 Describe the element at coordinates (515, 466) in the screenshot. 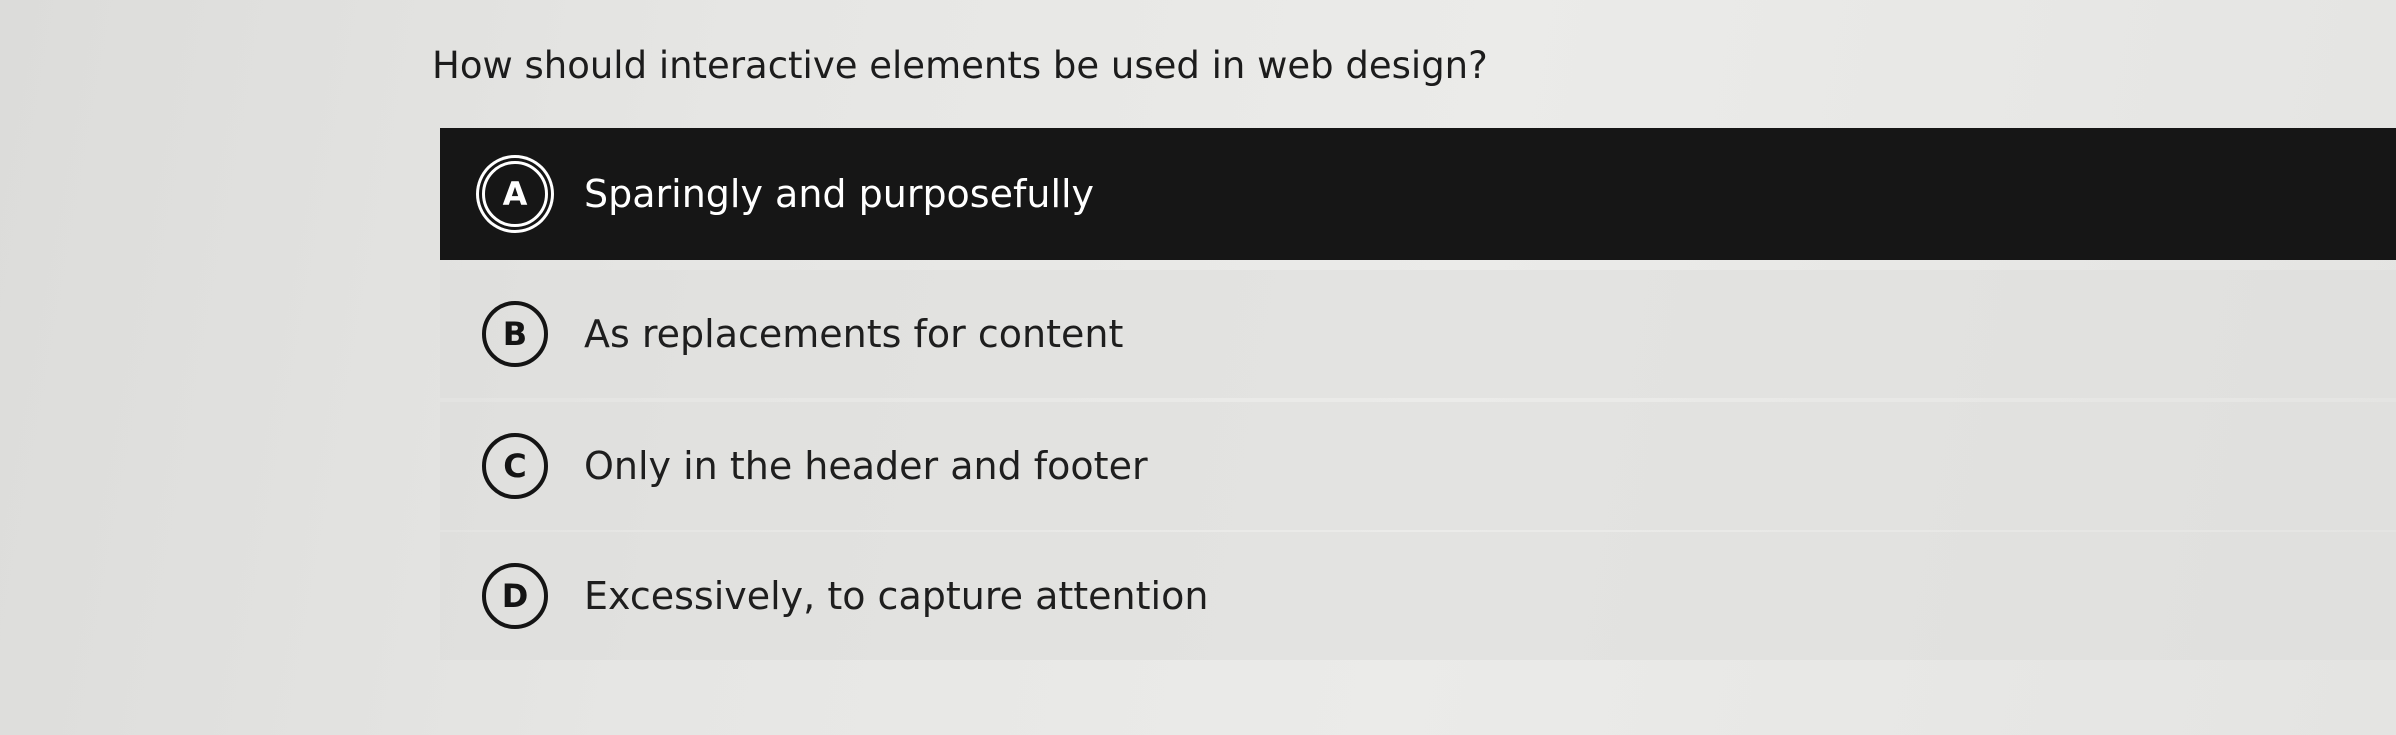

I see `option-letter-badge: C` at that location.